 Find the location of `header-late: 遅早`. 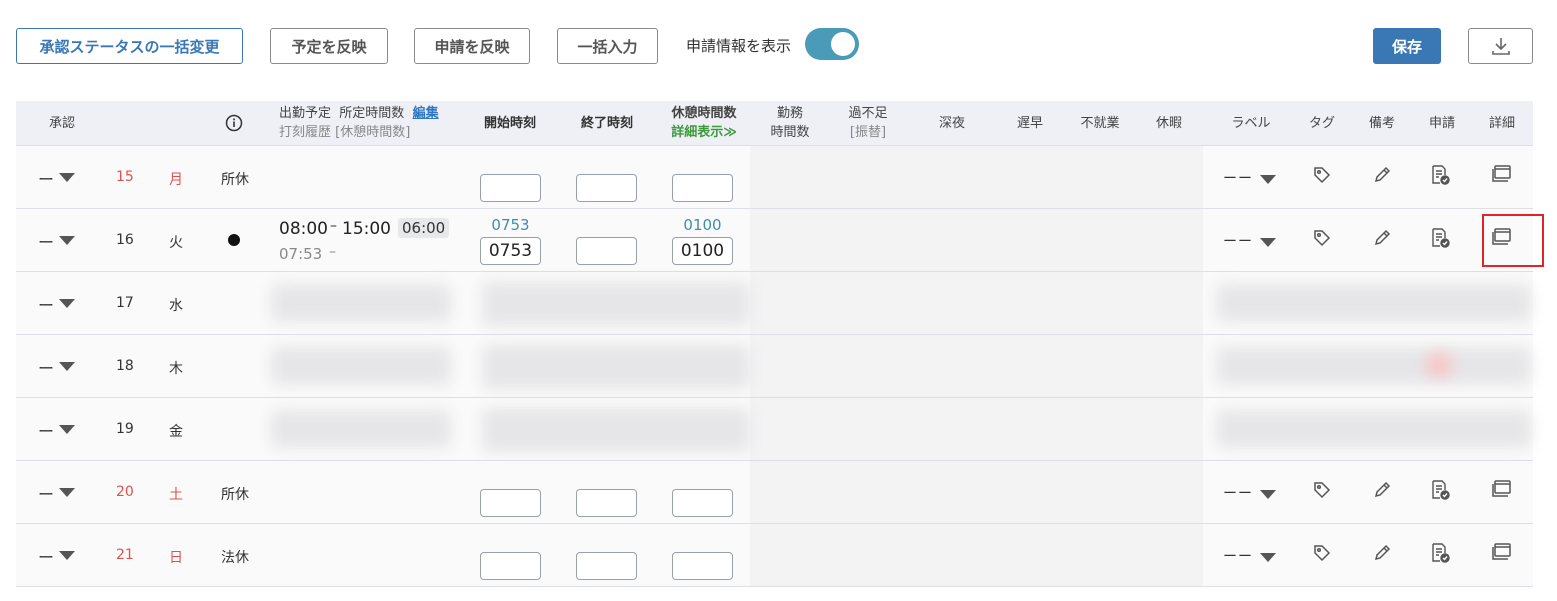

header-late: 遅早 is located at coordinates (1029, 123).